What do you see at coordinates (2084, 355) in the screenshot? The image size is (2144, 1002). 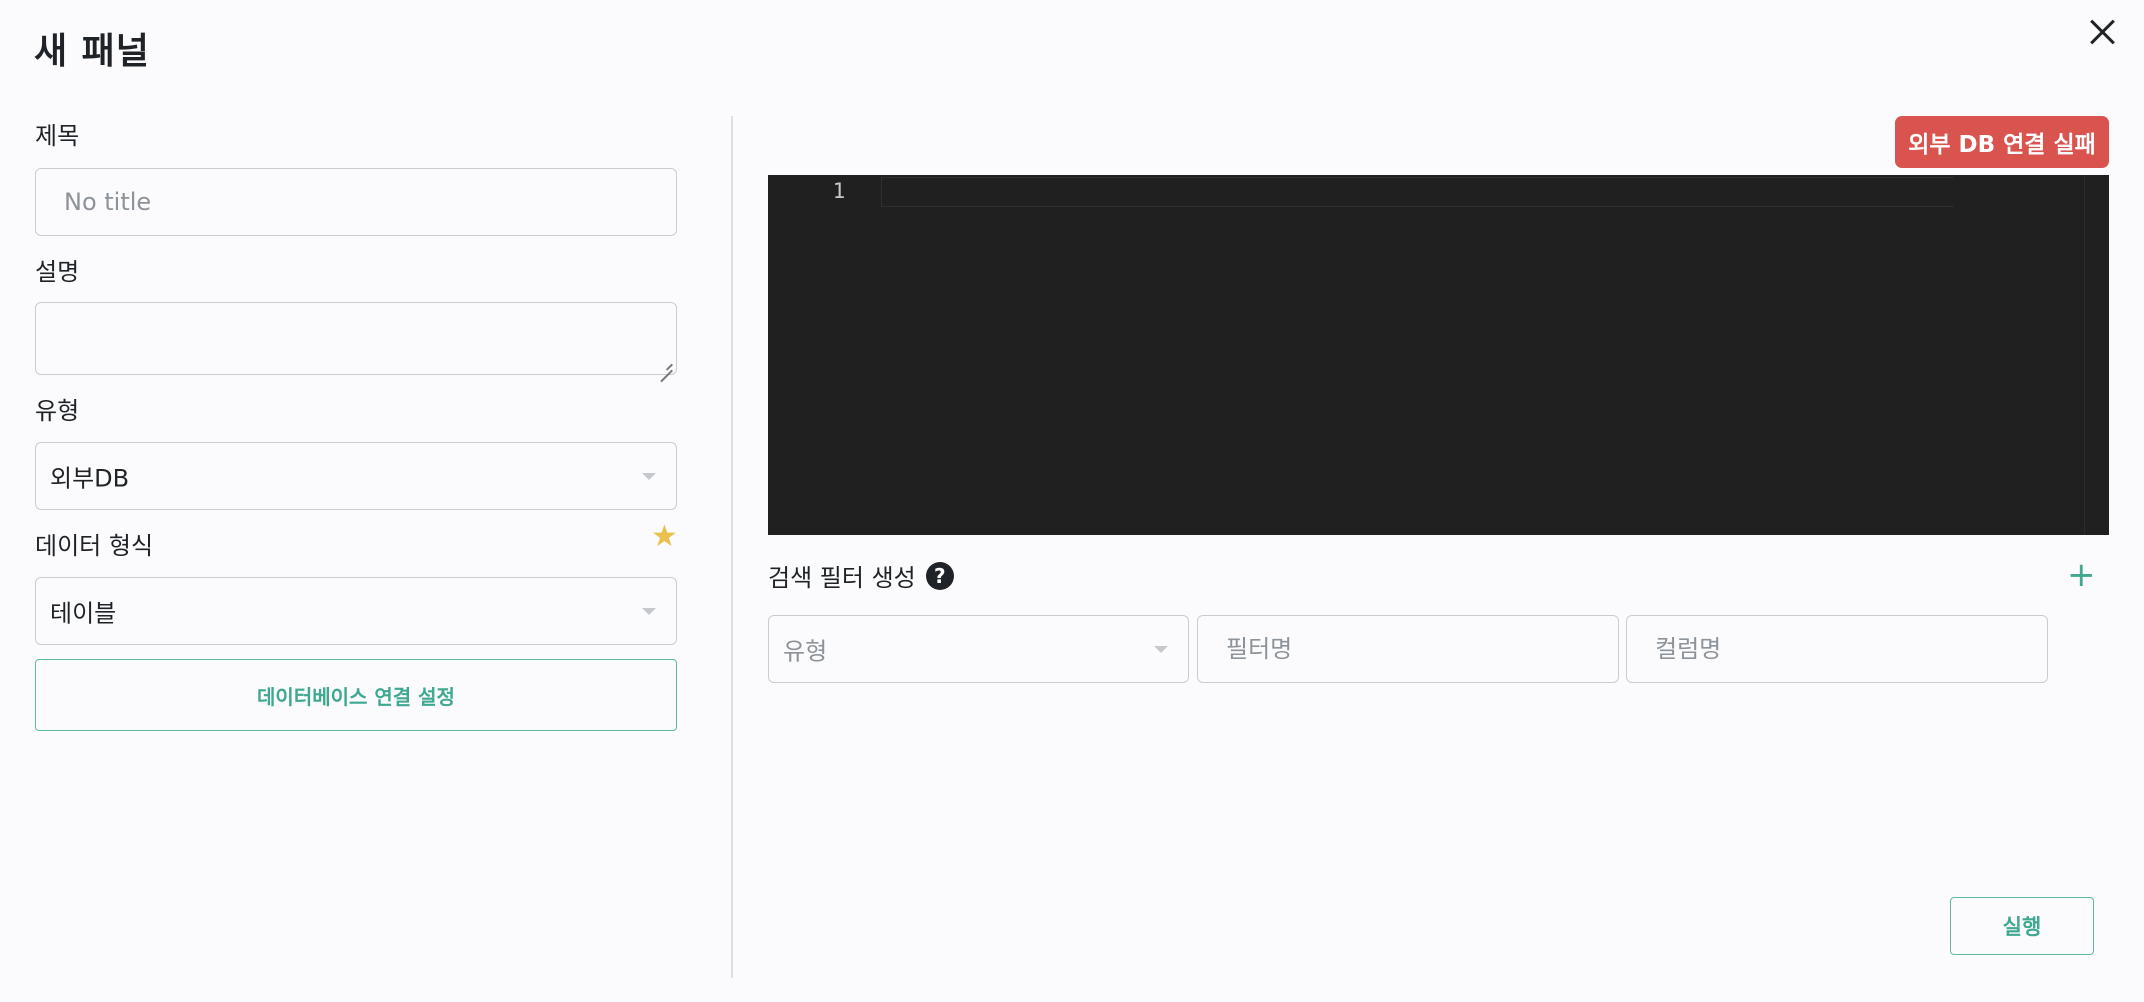 I see `editor-scrollbar` at bounding box center [2084, 355].